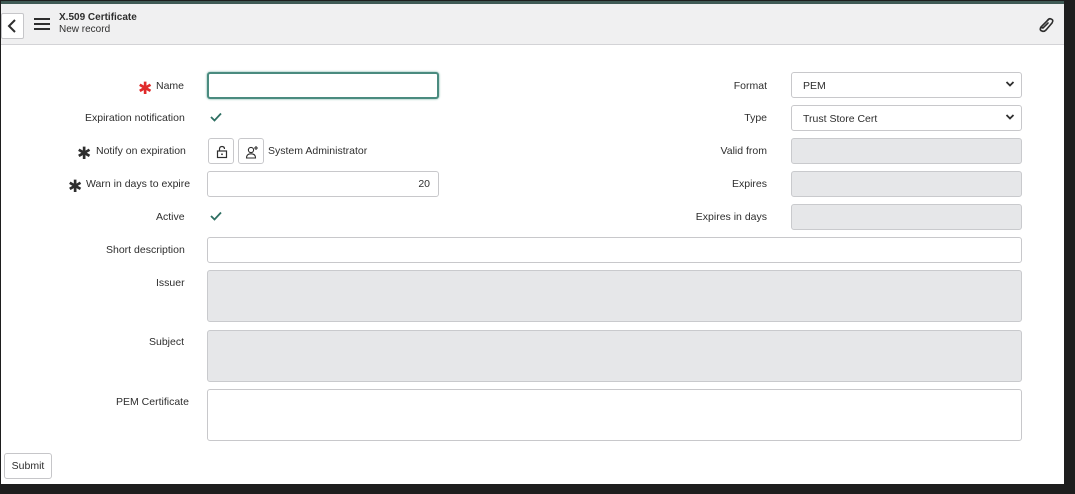 This screenshot has height=494, width=1075. Describe the element at coordinates (744, 151) in the screenshot. I see `valid-from-label: Valid from` at that location.